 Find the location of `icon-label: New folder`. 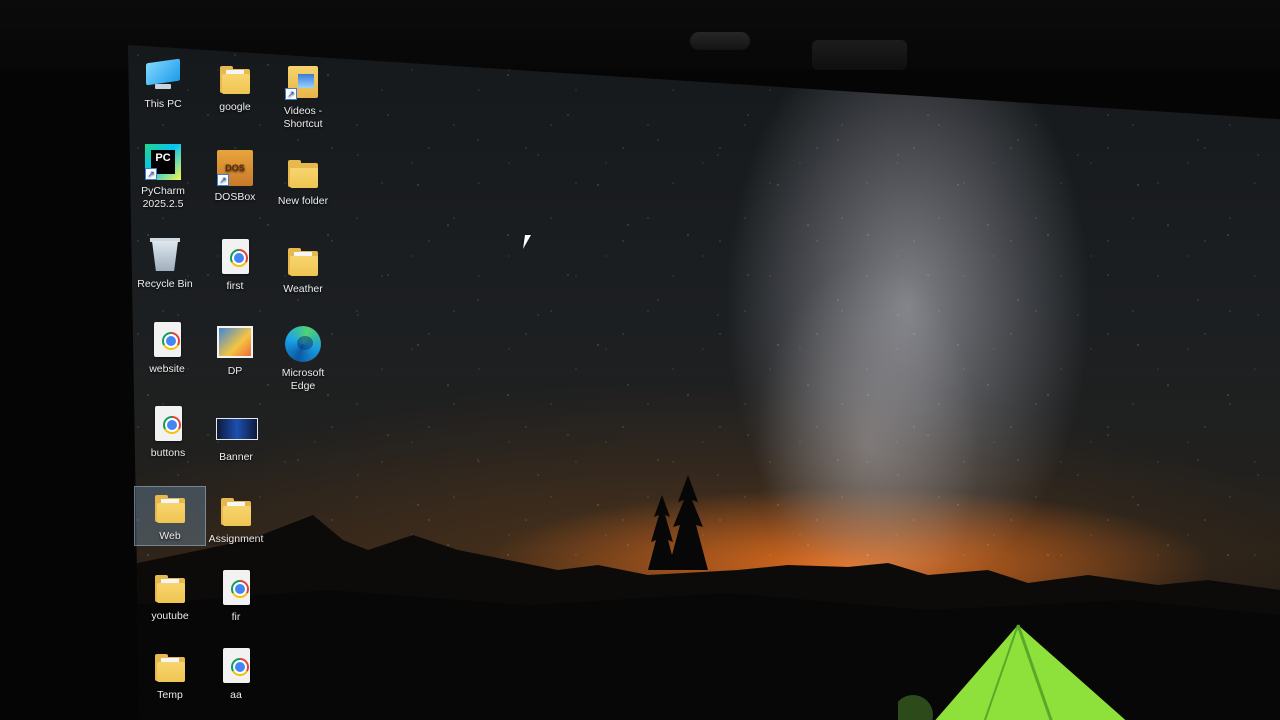

icon-label: New folder is located at coordinates (303, 201).